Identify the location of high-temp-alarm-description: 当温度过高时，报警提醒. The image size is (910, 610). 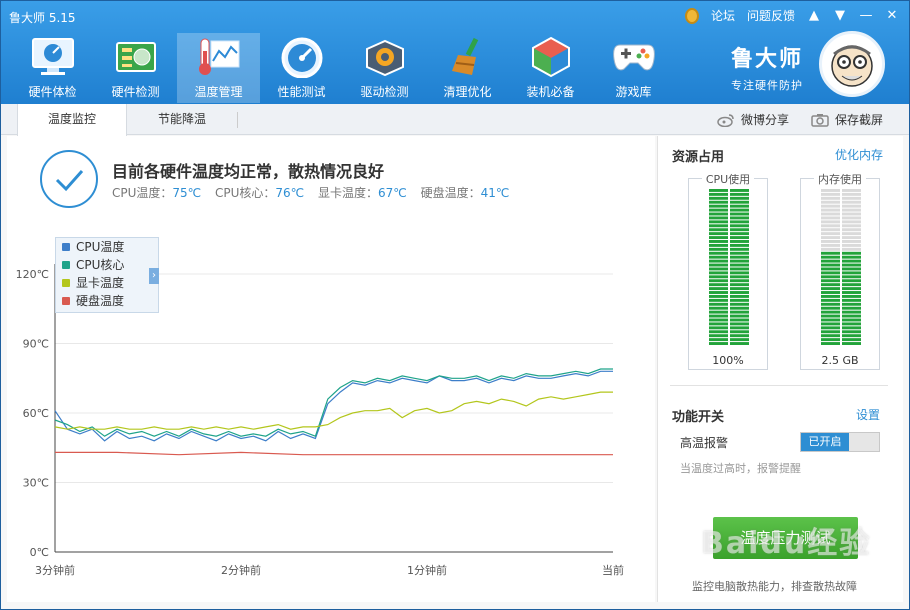
(740, 468).